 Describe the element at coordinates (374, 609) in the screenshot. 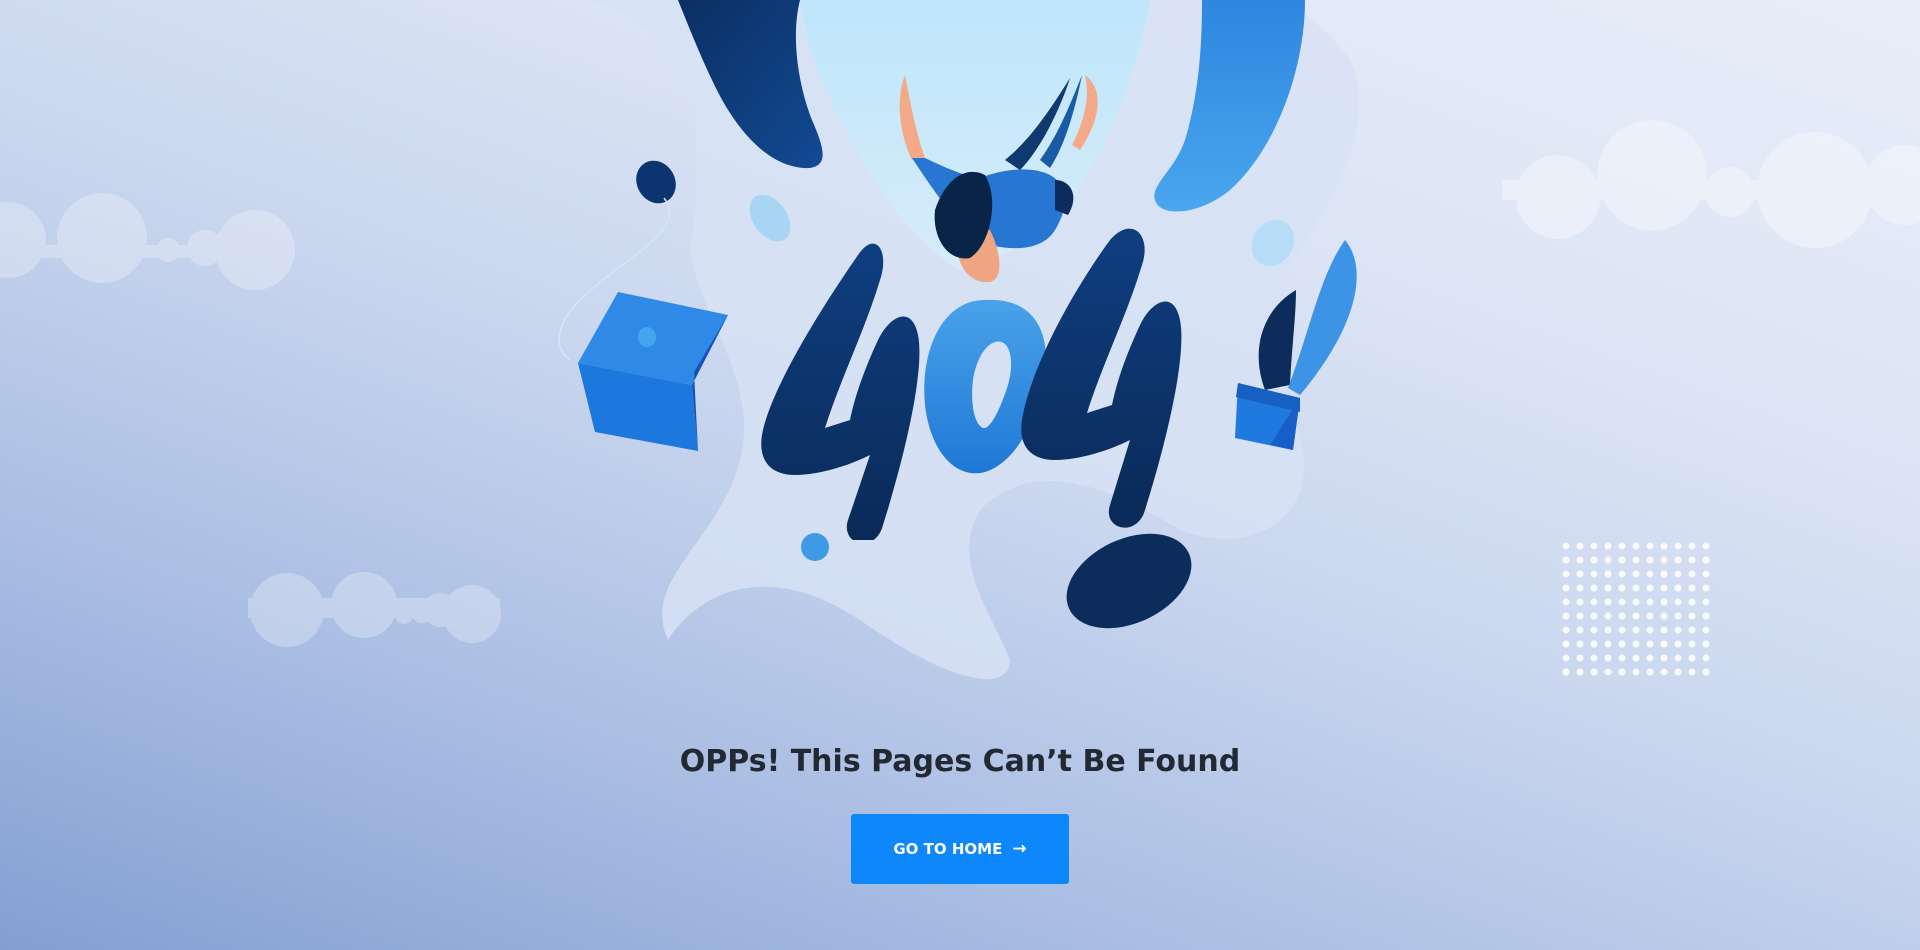

I see `cloud-middle` at that location.